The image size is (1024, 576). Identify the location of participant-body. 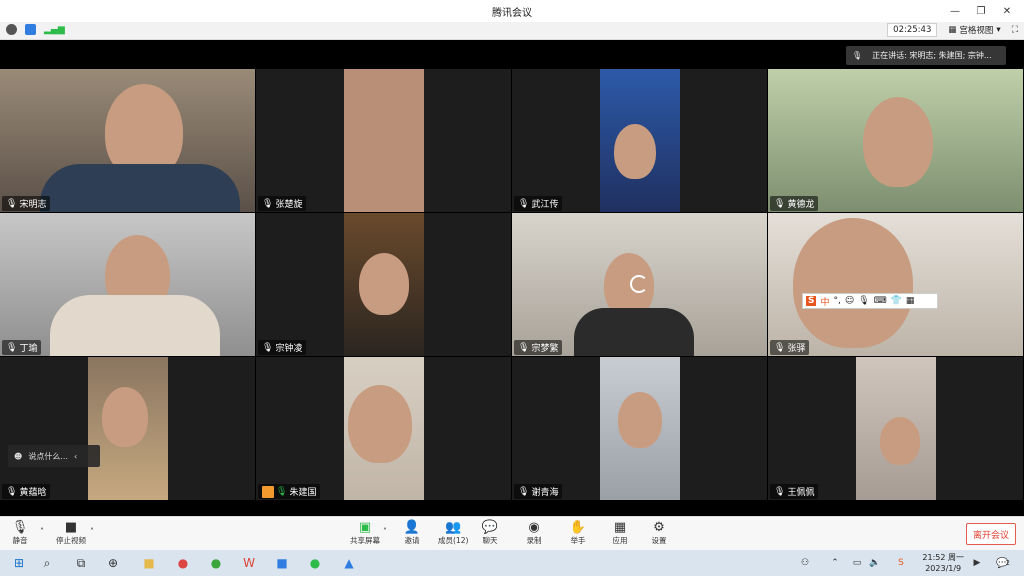
(140, 188).